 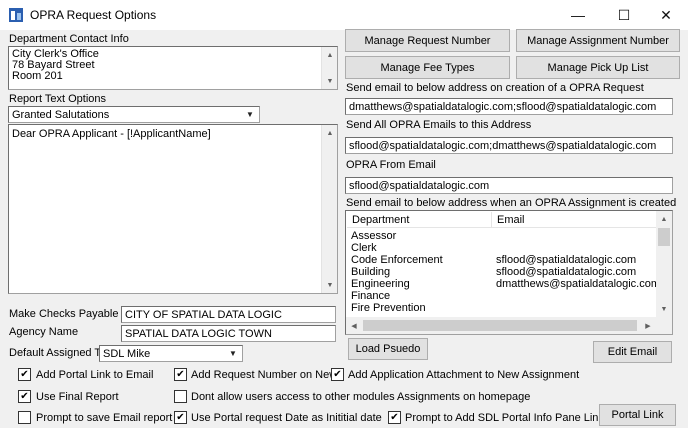 I want to click on from-email-label: OPRA From Email, so click(x=391, y=165).